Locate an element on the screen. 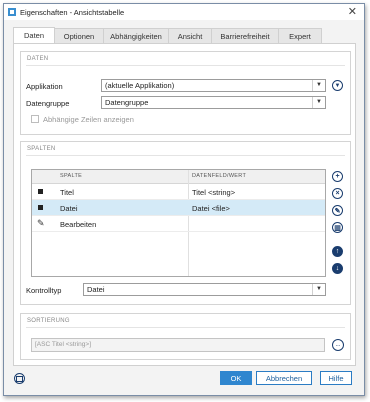 This screenshot has height=402, width=370. app-icon is located at coordinates (12, 12).